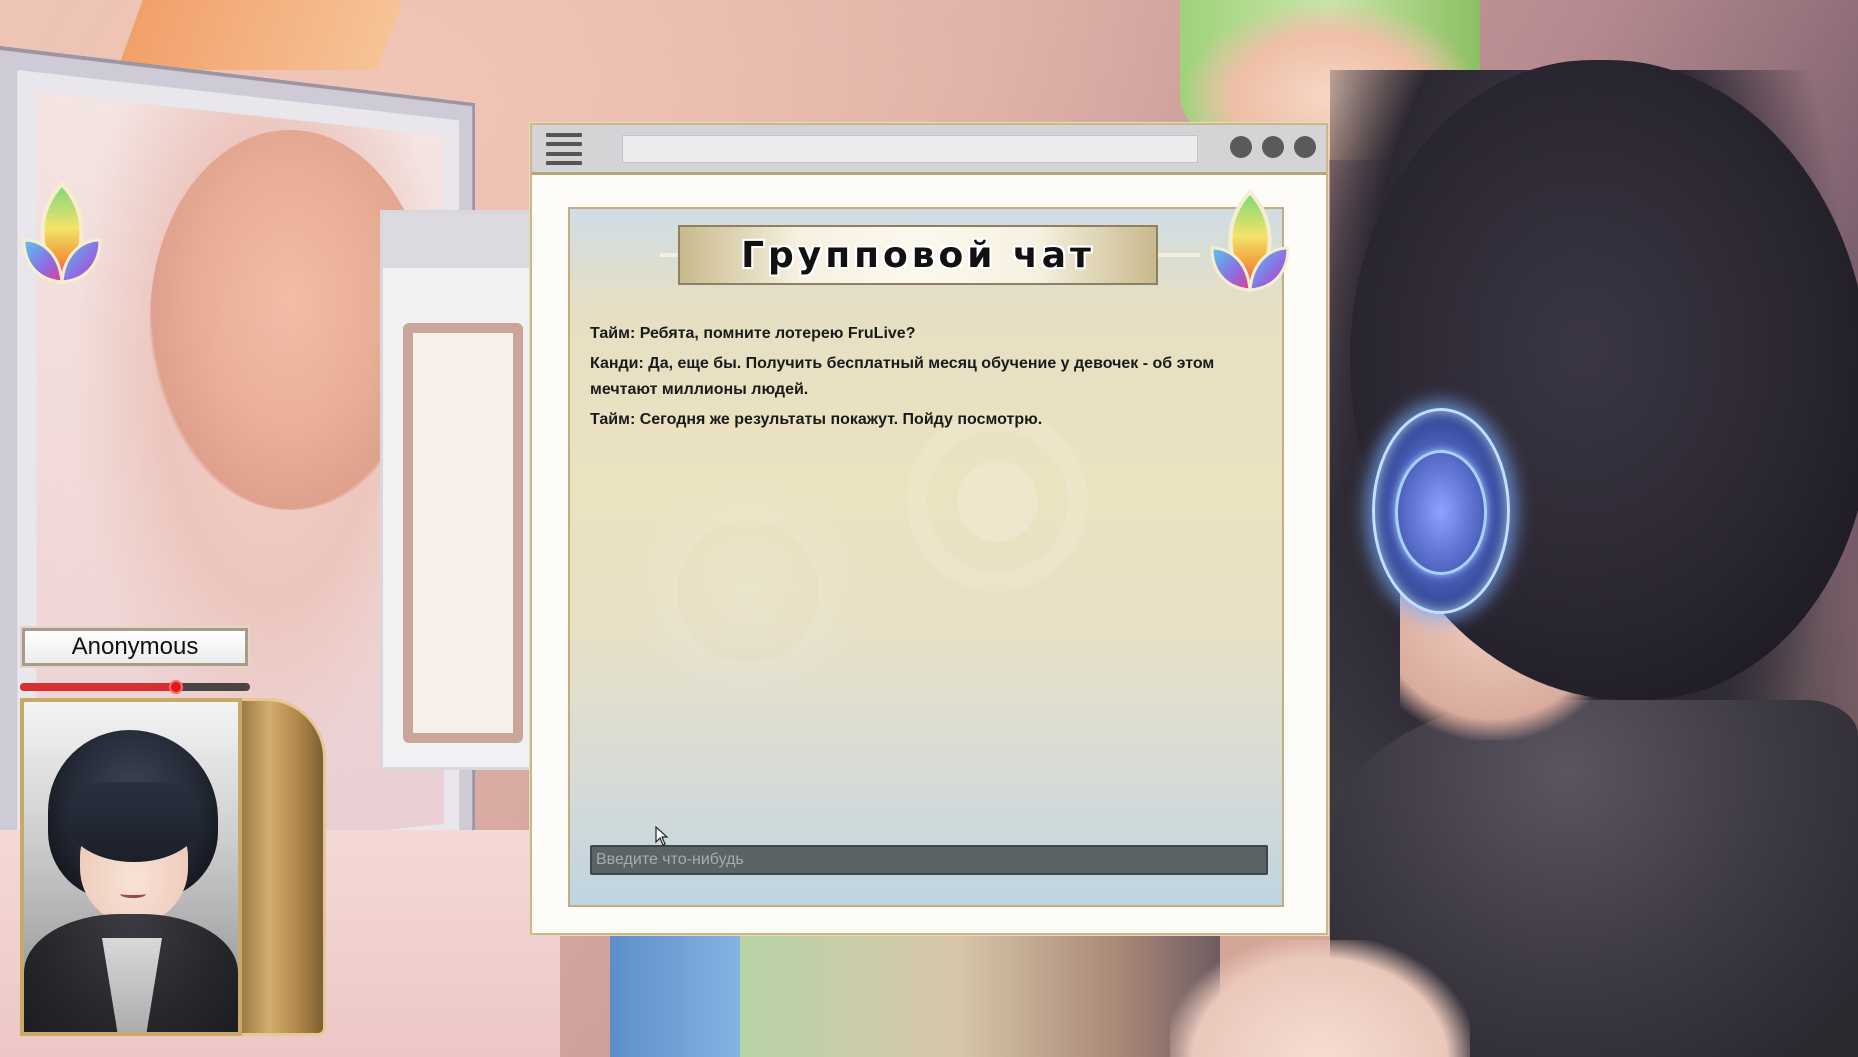  What do you see at coordinates (1273, 147) in the screenshot?
I see `maximize-button` at bounding box center [1273, 147].